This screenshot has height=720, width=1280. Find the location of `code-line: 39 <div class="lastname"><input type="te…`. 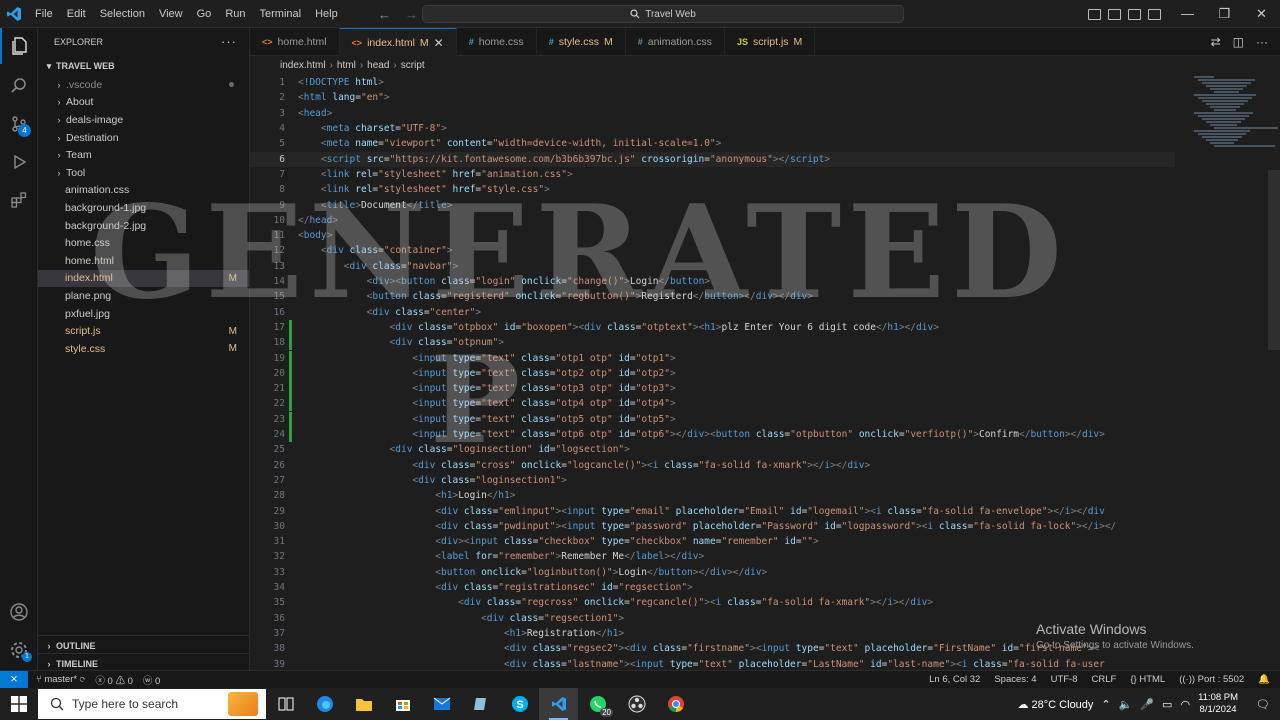

code-line: 39 <div class="lastname"><input type="te… is located at coordinates (712, 663).